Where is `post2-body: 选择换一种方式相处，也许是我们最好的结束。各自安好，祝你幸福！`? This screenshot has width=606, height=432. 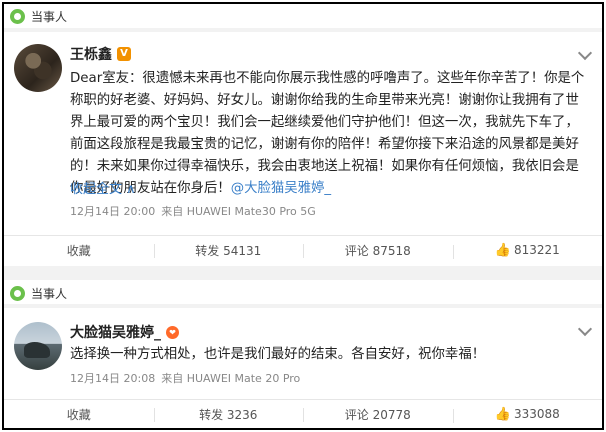 post2-body: 选择换一种方式相处，也许是我们最好的结束。各自安好，祝你幸福！ is located at coordinates (330, 355).